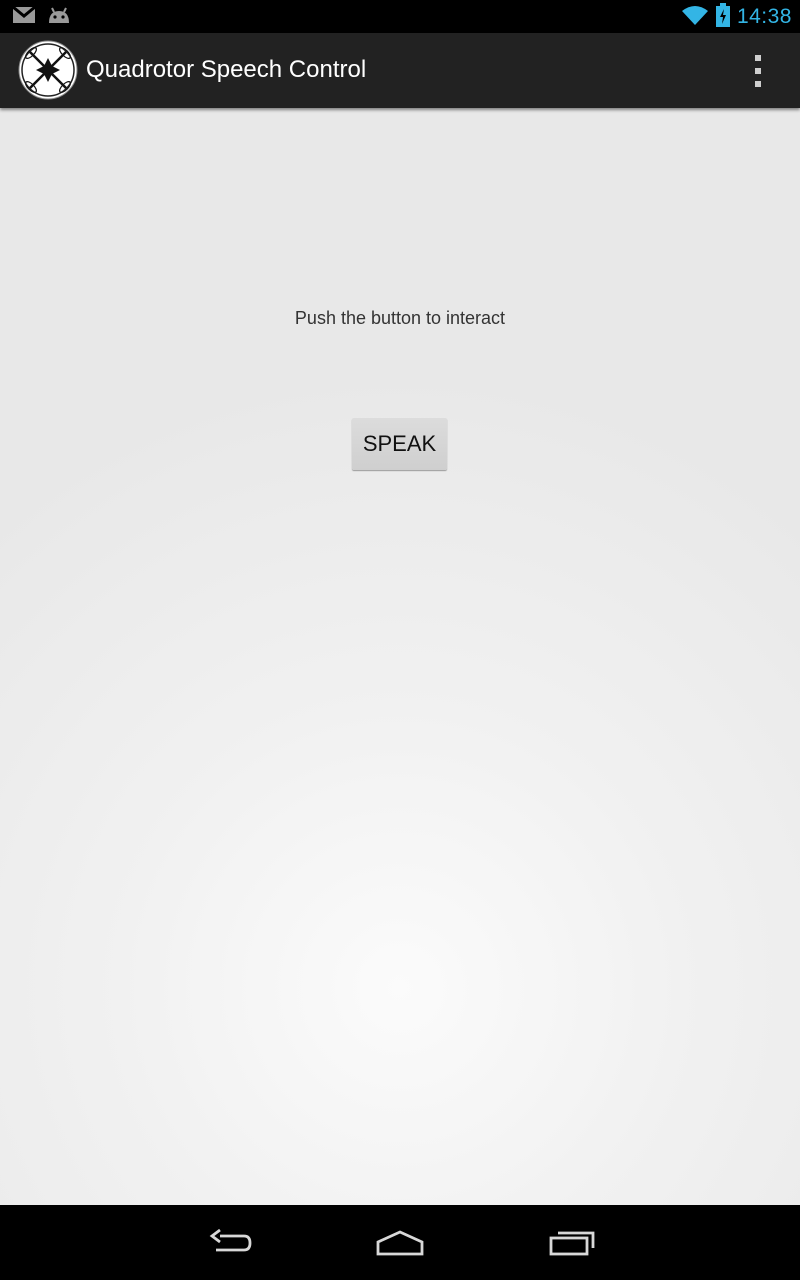  I want to click on speak-button: SPEAK, so click(399, 444).